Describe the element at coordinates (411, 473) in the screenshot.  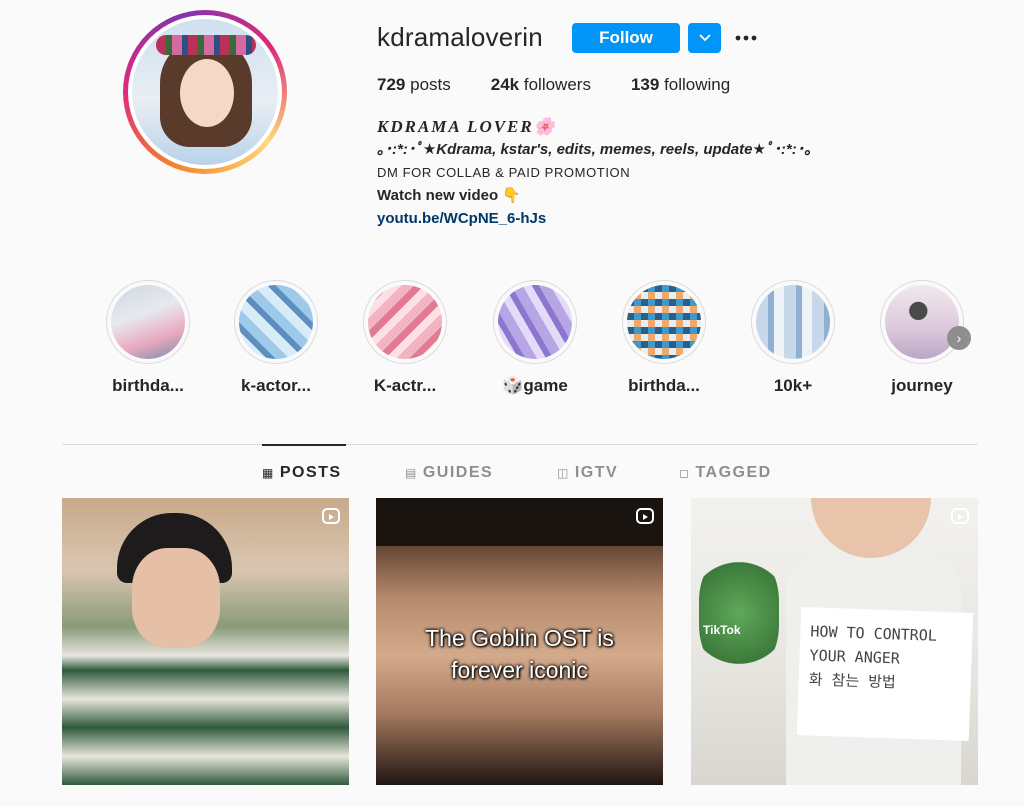
I see `guide-icon: ▤` at that location.